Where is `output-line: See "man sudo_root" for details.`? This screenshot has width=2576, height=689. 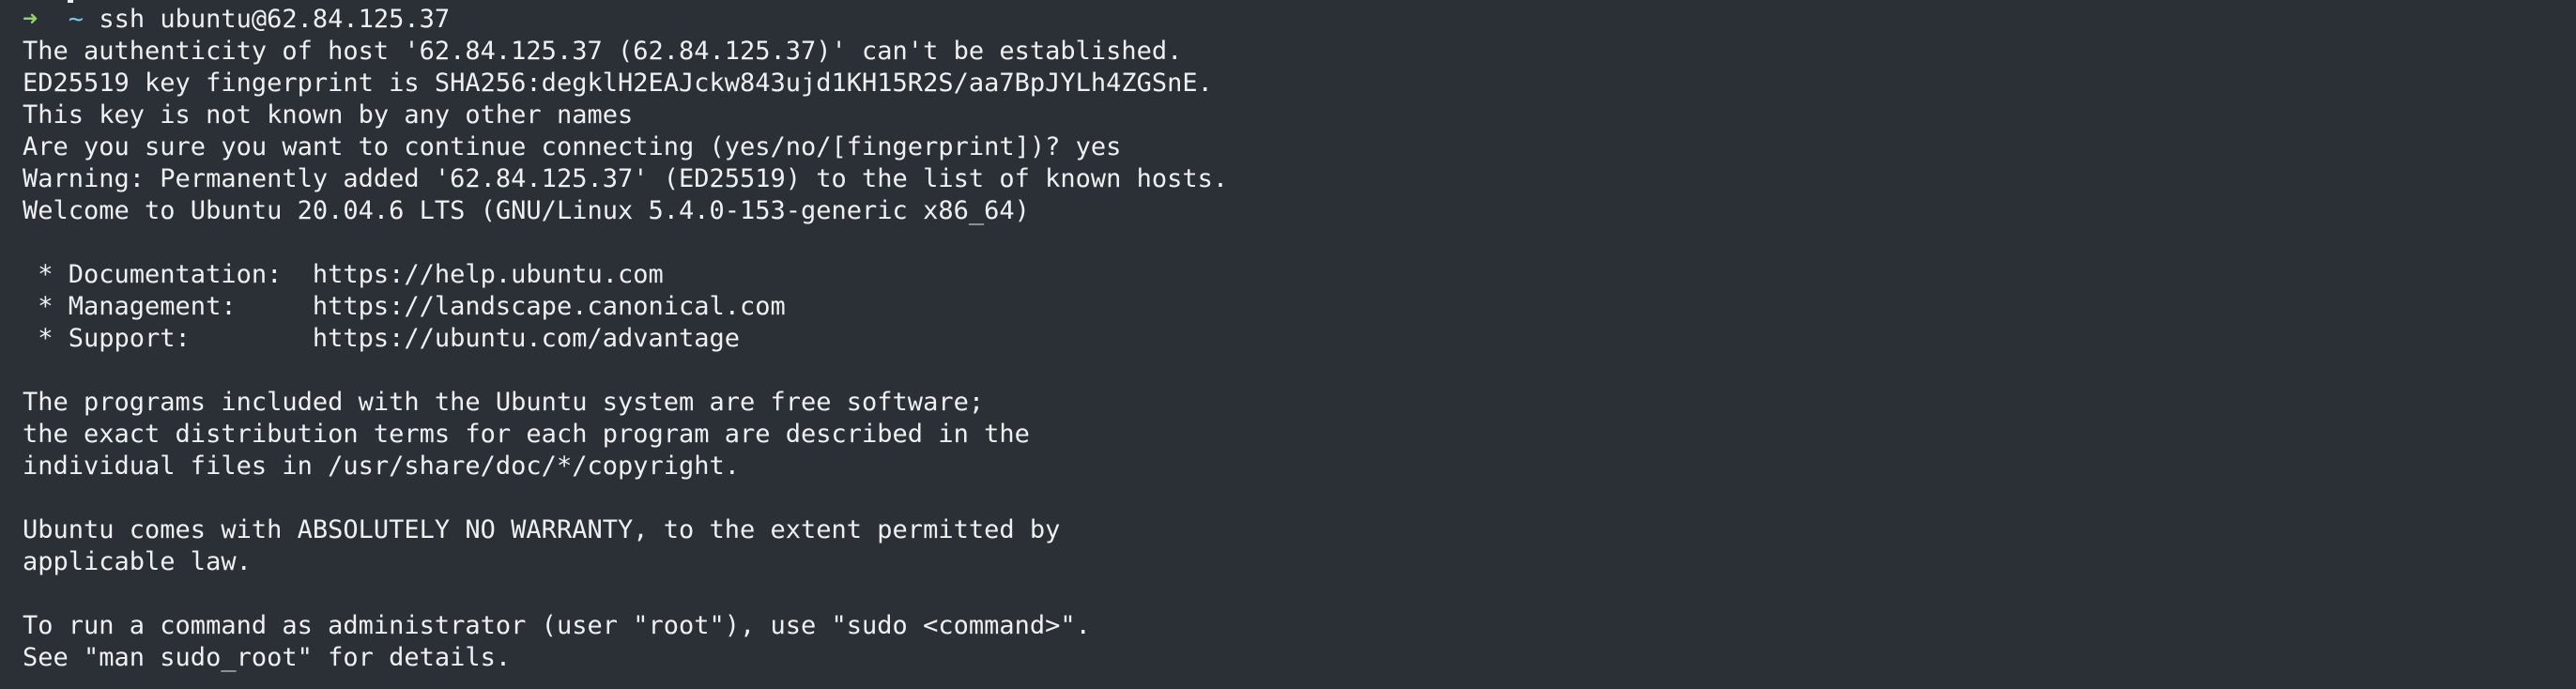
output-line: See "man sudo_root" for details. is located at coordinates (268, 657).